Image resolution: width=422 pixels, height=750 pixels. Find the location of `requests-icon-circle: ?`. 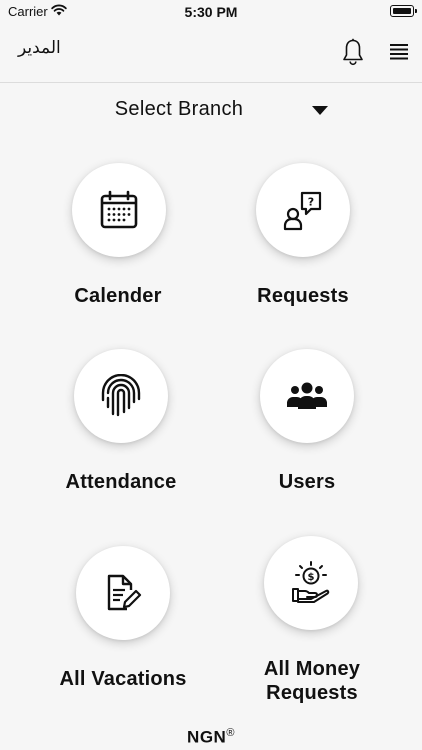

requests-icon-circle: ? is located at coordinates (303, 210).